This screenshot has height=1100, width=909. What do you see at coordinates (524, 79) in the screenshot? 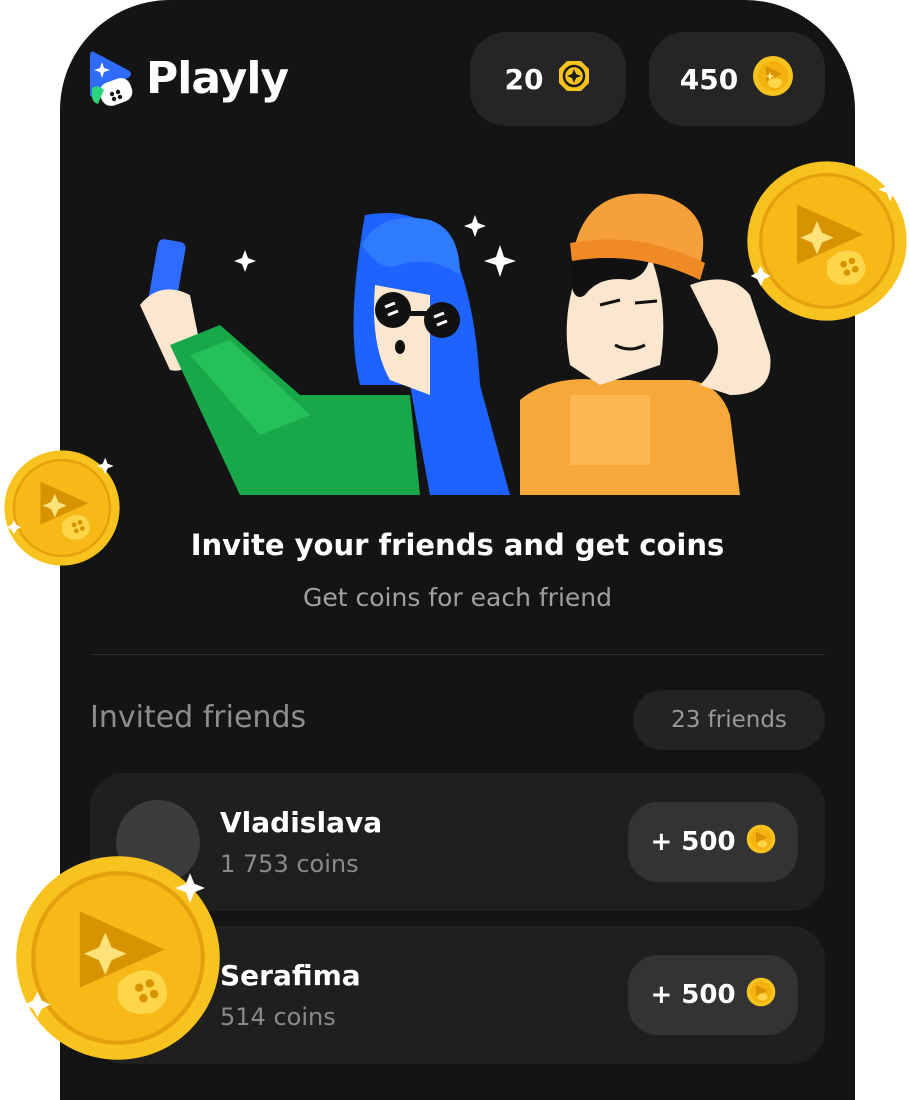
I see `tokens-value: 20` at bounding box center [524, 79].